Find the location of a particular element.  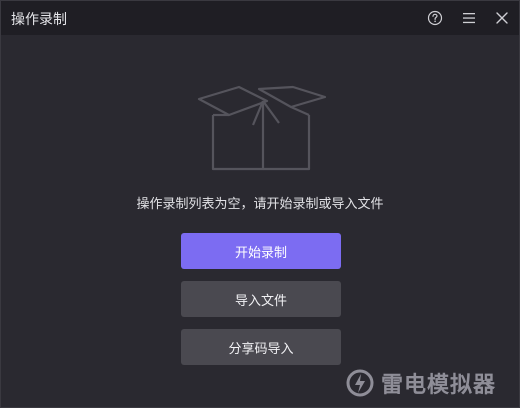

ldplayer-watermark: 雷电模拟器 is located at coordinates (420, 383).